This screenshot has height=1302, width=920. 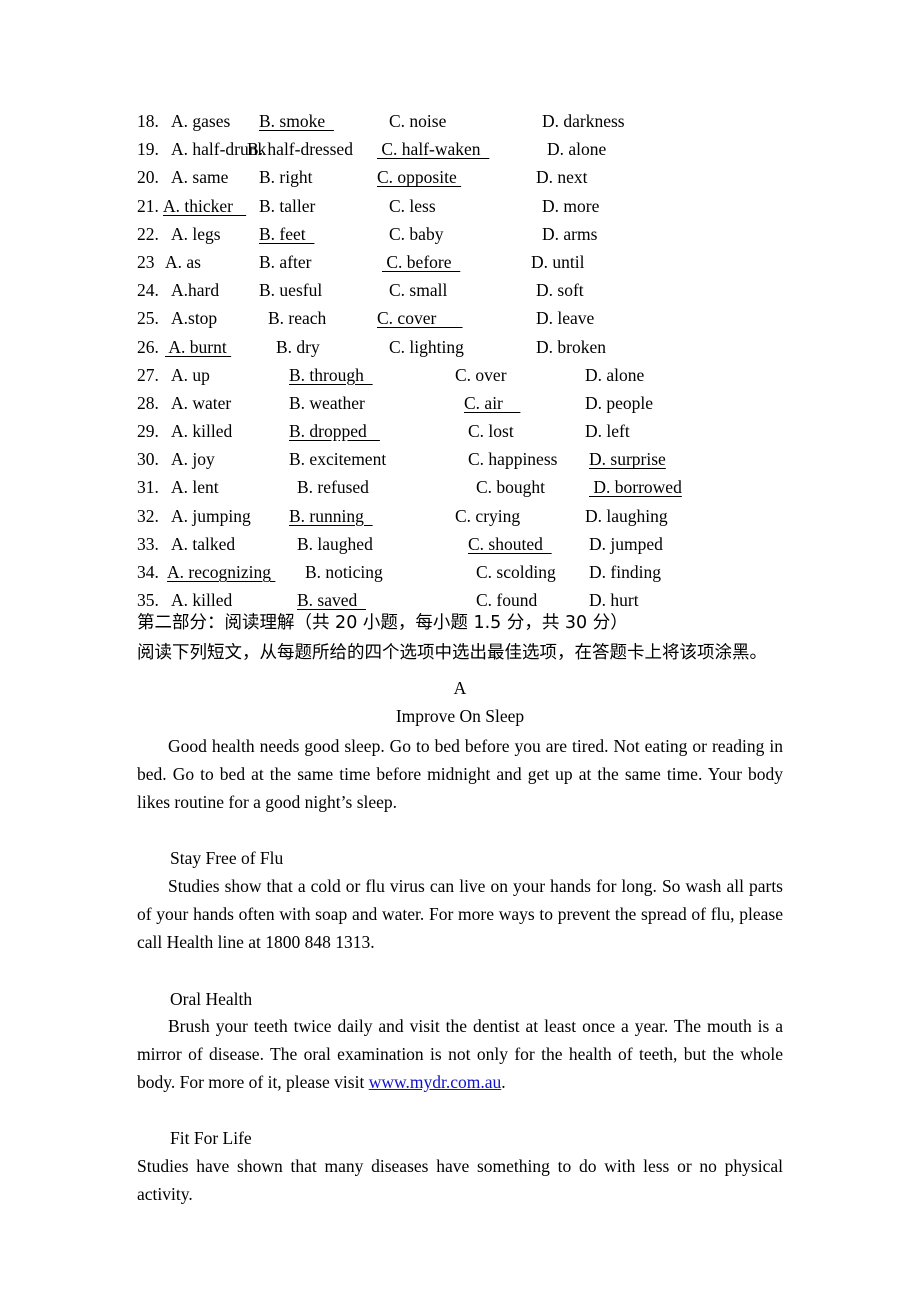 I want to click on option-d-selected: D. borrowed, so click(x=635, y=487).